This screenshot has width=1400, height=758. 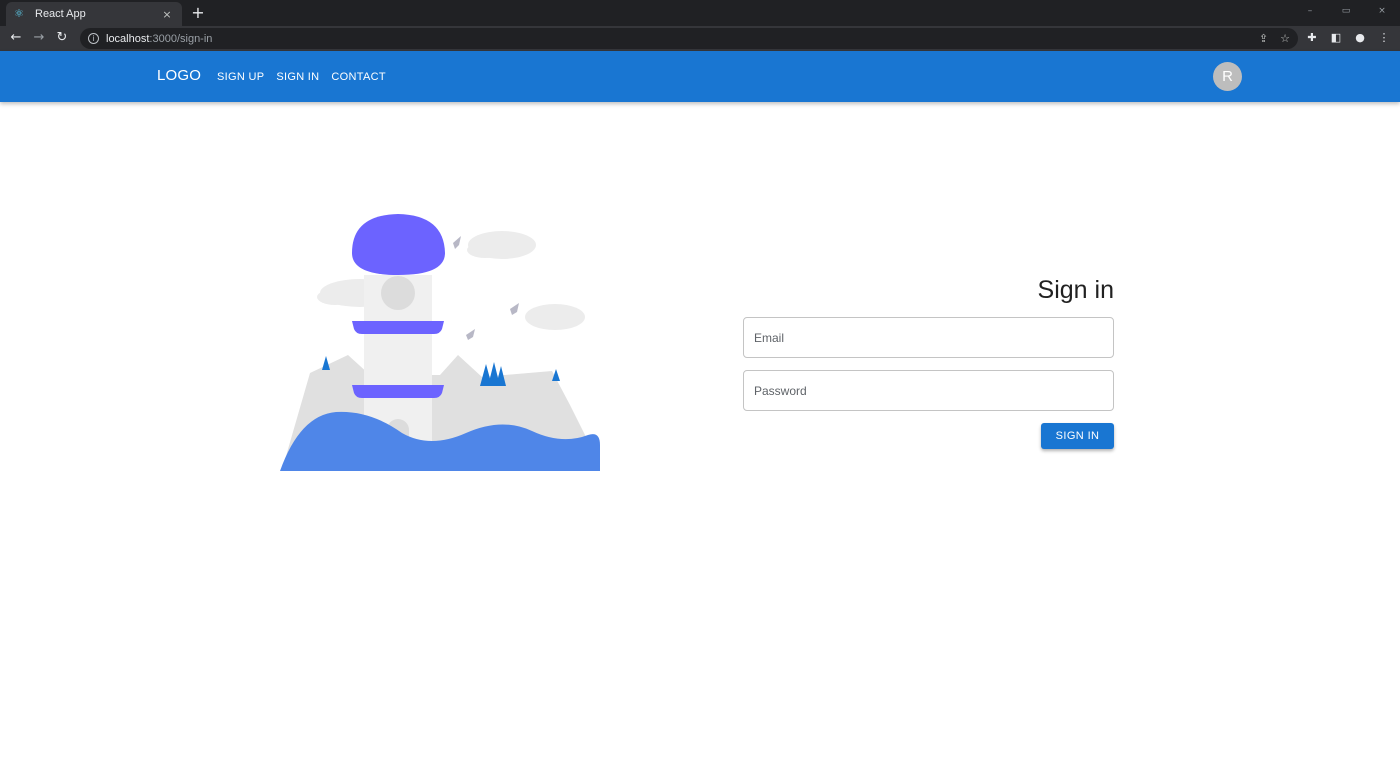 I want to click on avatar: R, so click(x=1227, y=76).